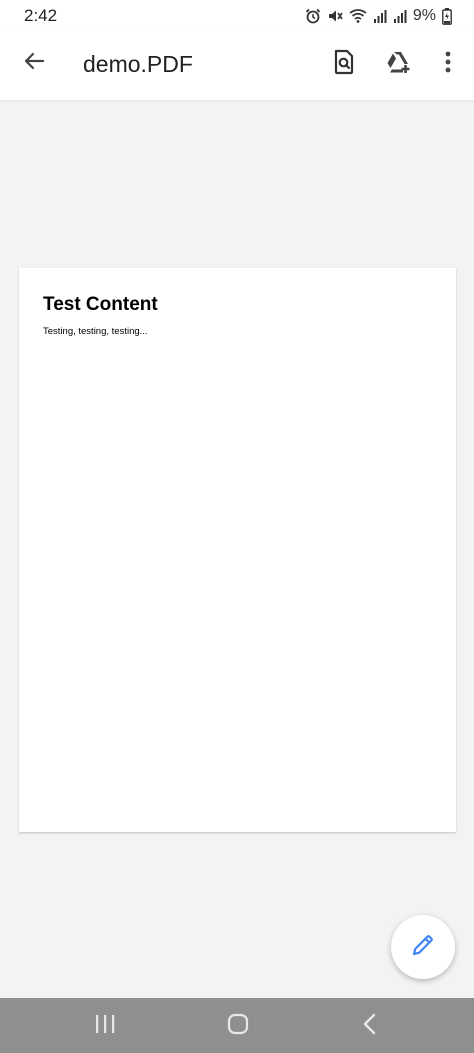  I want to click on home-button, so click(238, 1026).